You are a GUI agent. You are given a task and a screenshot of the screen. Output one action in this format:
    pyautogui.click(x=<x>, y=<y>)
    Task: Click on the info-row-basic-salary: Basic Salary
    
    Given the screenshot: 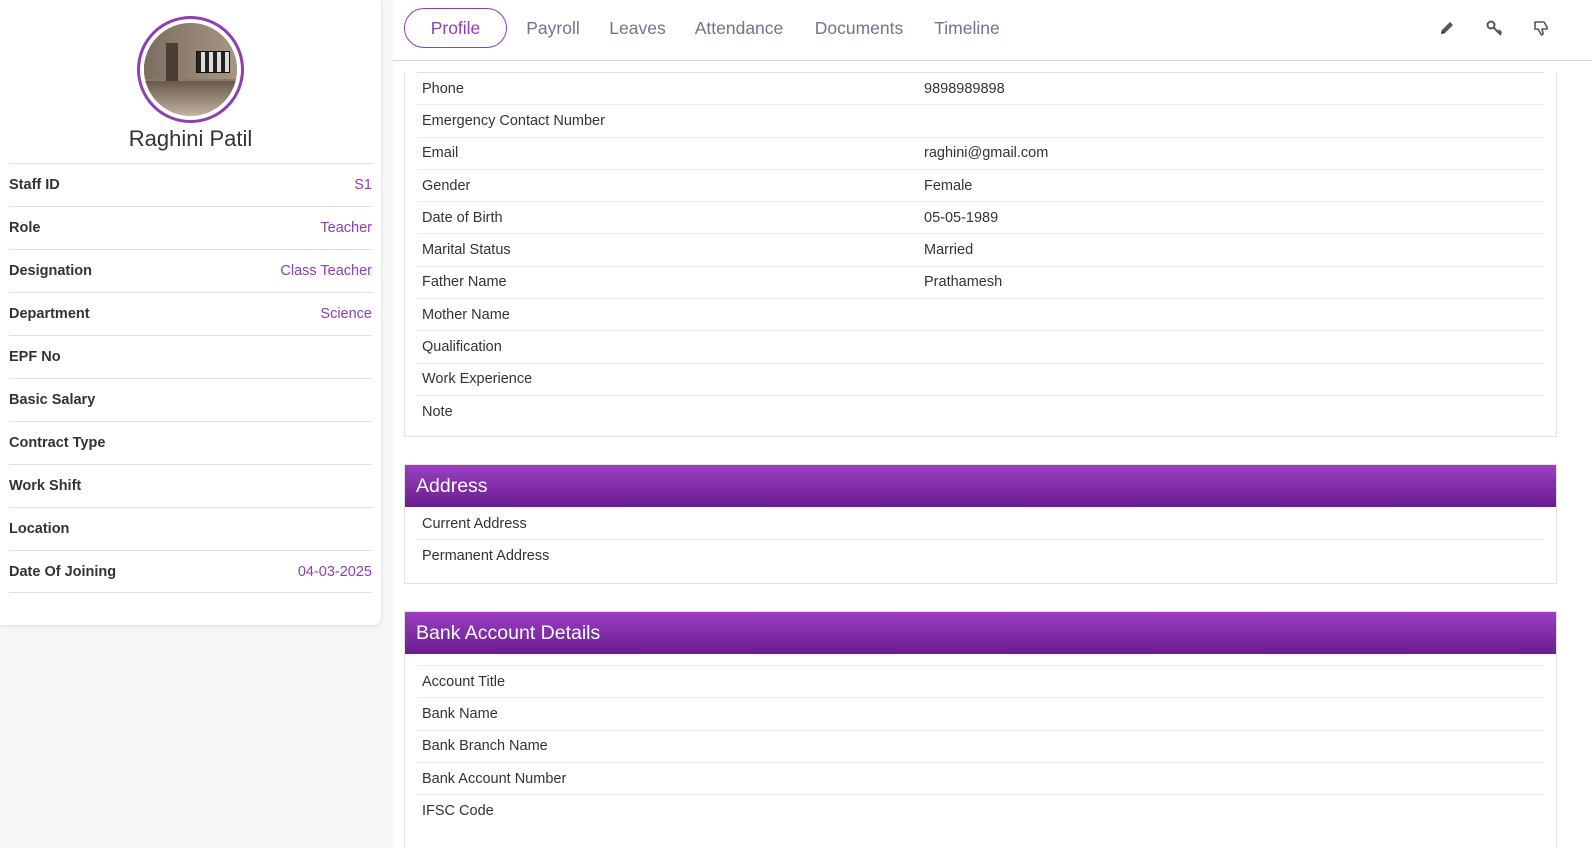 What is the action you would take?
    pyautogui.click(x=190, y=399)
    